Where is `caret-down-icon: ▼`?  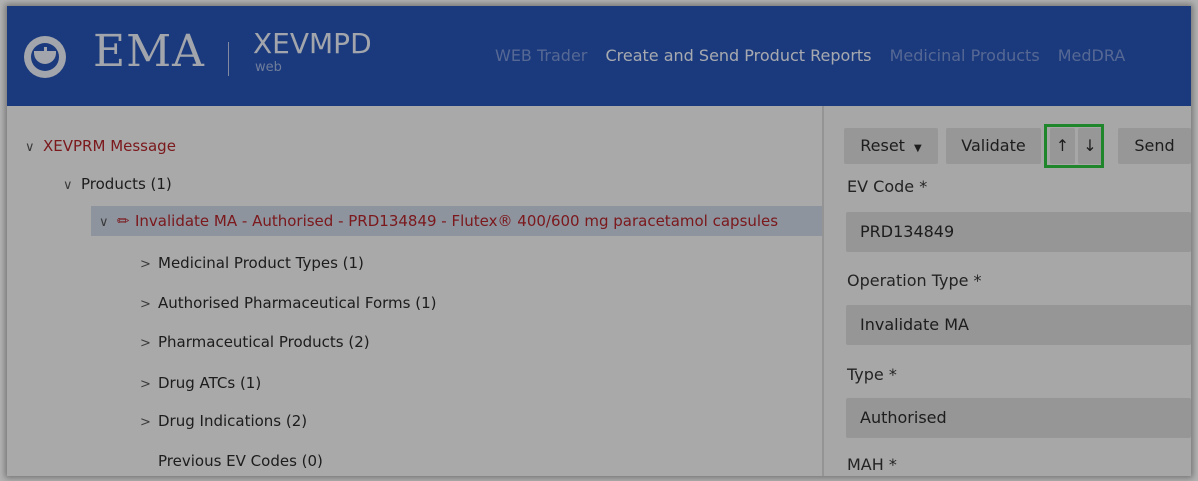 caret-down-icon: ▼ is located at coordinates (918, 148).